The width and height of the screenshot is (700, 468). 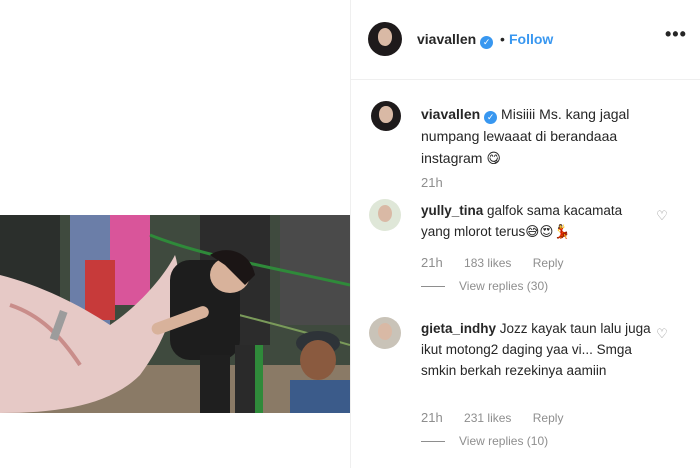 I want to click on comment-likes-count: 231 likes, so click(x=487, y=418).